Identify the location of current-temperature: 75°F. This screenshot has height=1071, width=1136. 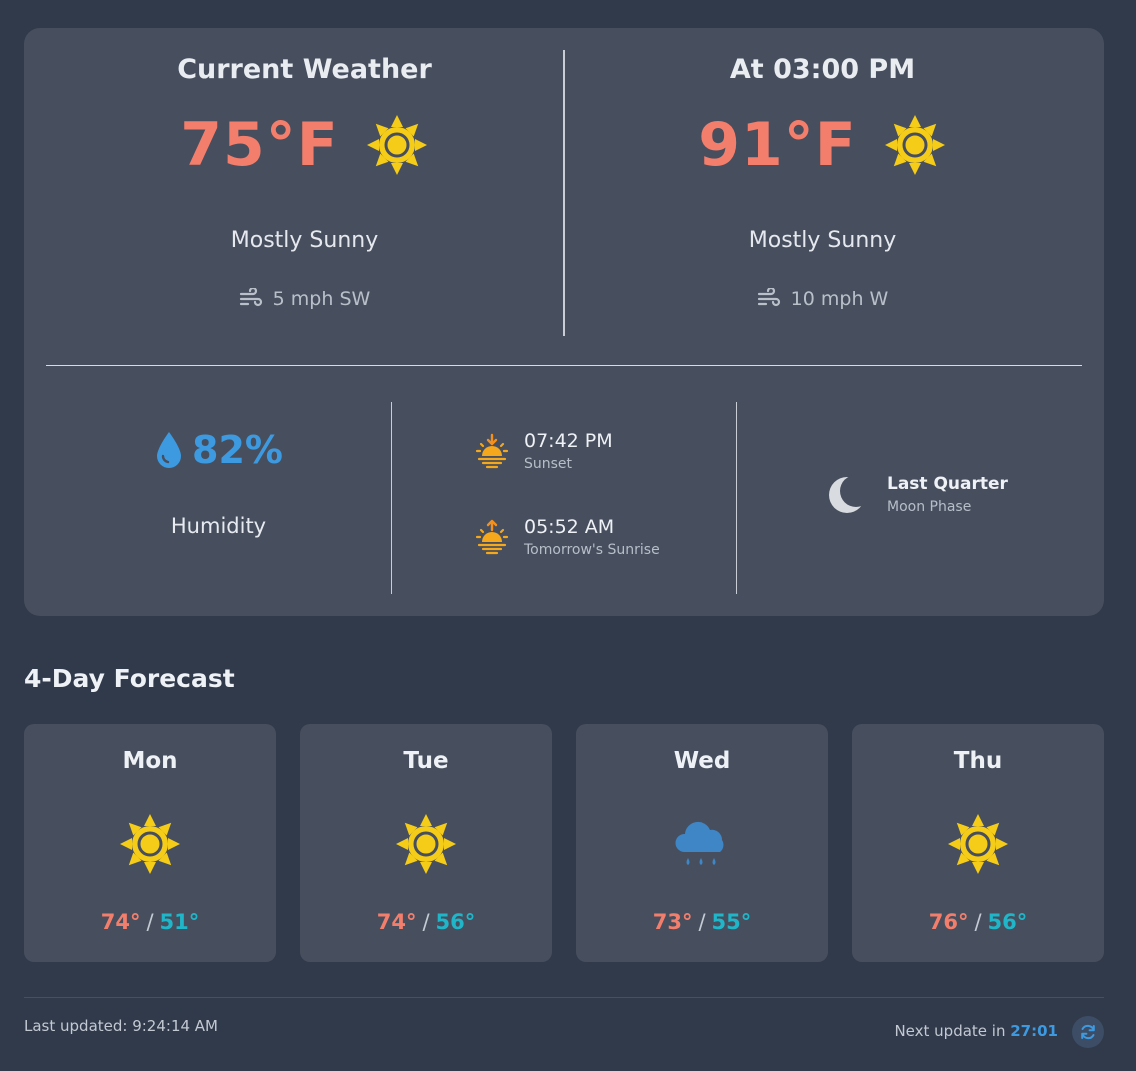
(259, 145).